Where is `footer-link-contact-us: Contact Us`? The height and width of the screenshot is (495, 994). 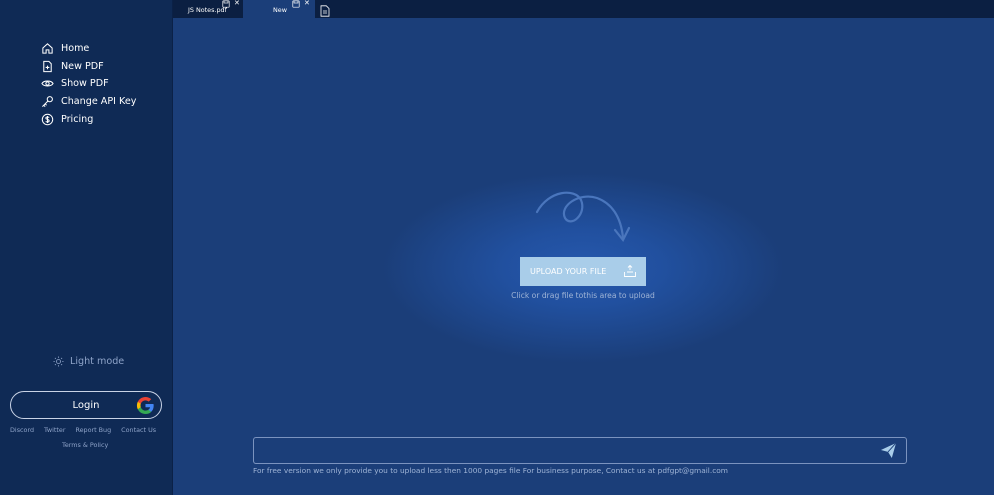 footer-link-contact-us: Contact Us is located at coordinates (138, 430).